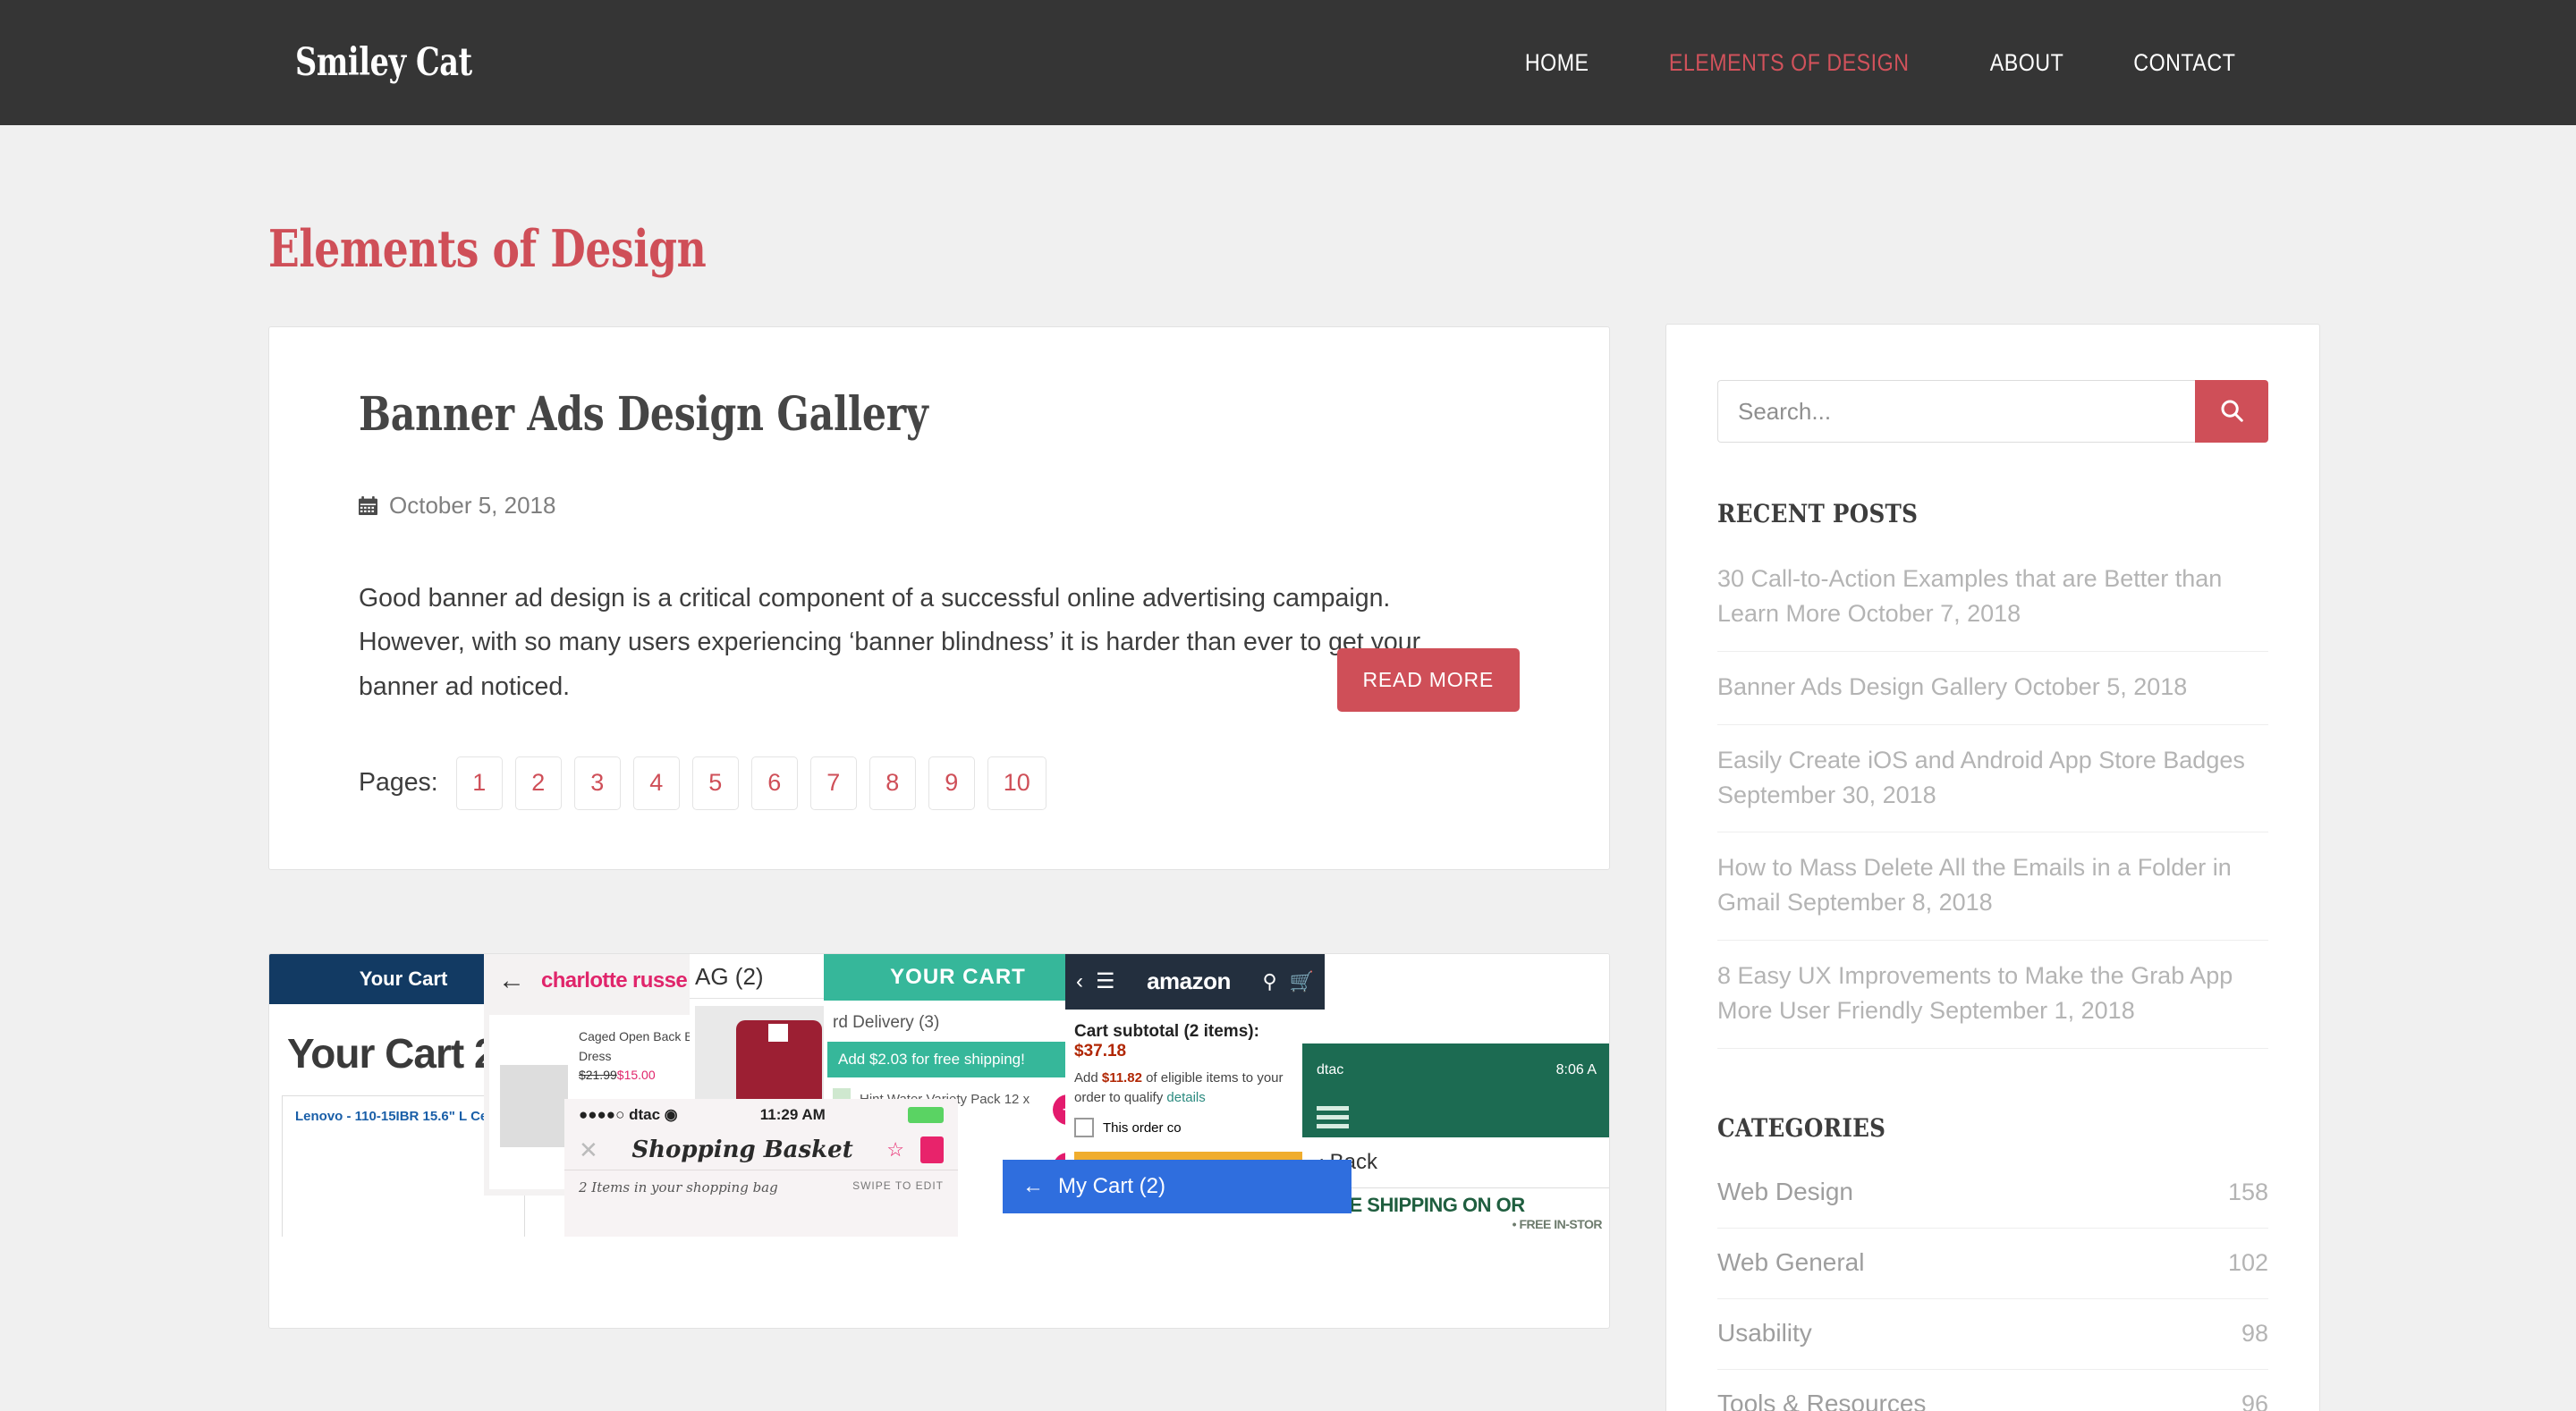 The height and width of the screenshot is (1411, 2576). What do you see at coordinates (597, 1076) in the screenshot?
I see `collage-p2-price-old: $21.99` at bounding box center [597, 1076].